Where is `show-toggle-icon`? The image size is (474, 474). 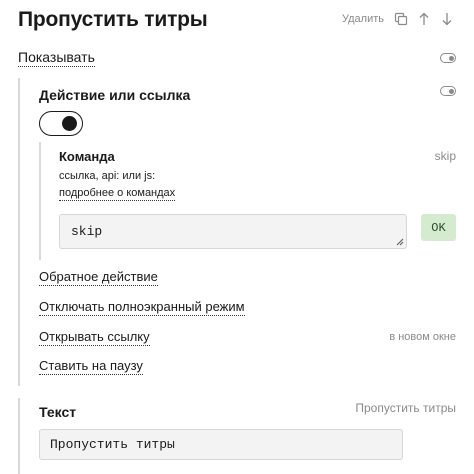 show-toggle-icon is located at coordinates (448, 58).